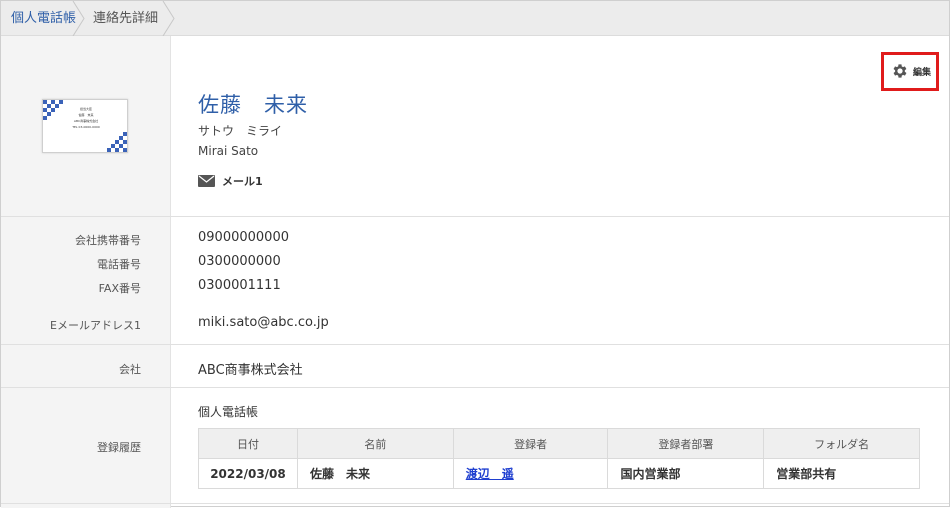  What do you see at coordinates (841, 443) in the screenshot?
I see `column-header-folder: フォルダ名` at bounding box center [841, 443].